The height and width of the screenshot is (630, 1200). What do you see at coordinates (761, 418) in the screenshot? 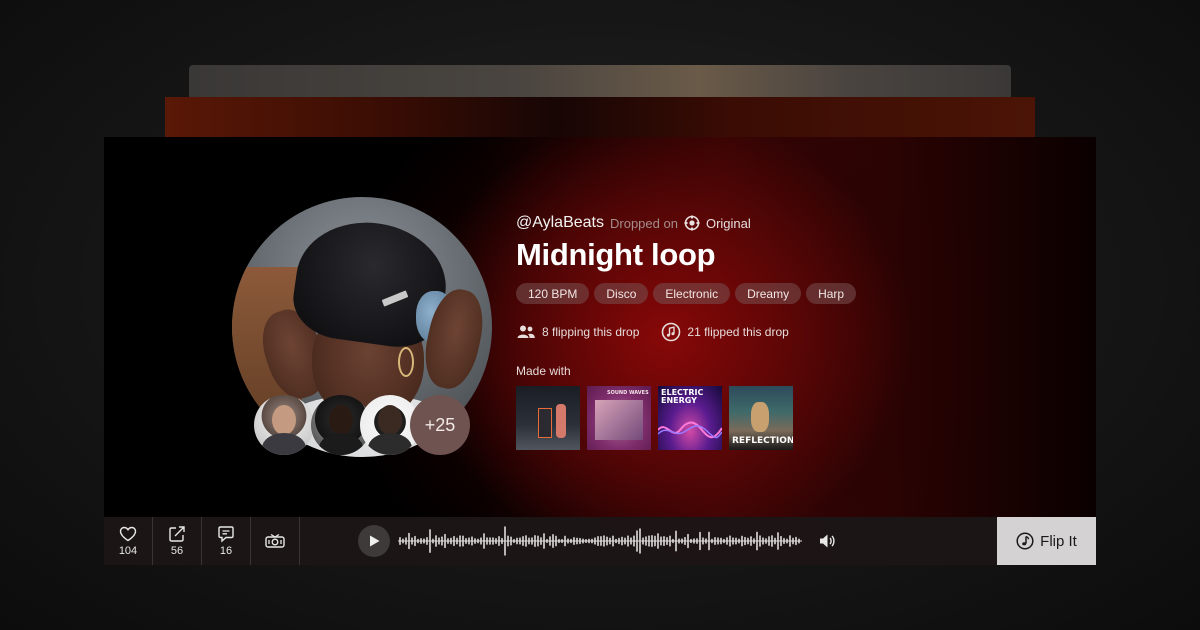
I see `source-cover: REFLECTIONS` at bounding box center [761, 418].